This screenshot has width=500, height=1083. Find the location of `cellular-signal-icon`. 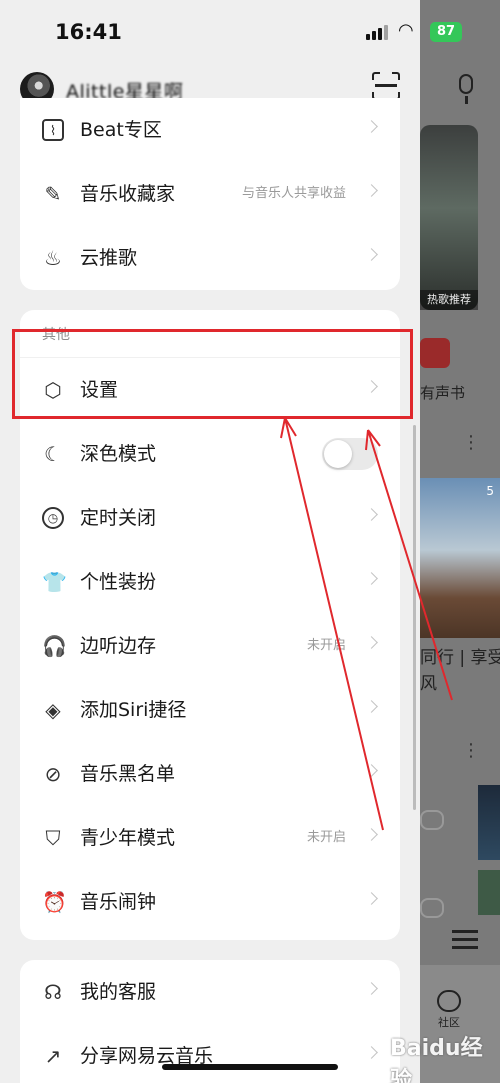

cellular-signal-icon is located at coordinates (377, 32).